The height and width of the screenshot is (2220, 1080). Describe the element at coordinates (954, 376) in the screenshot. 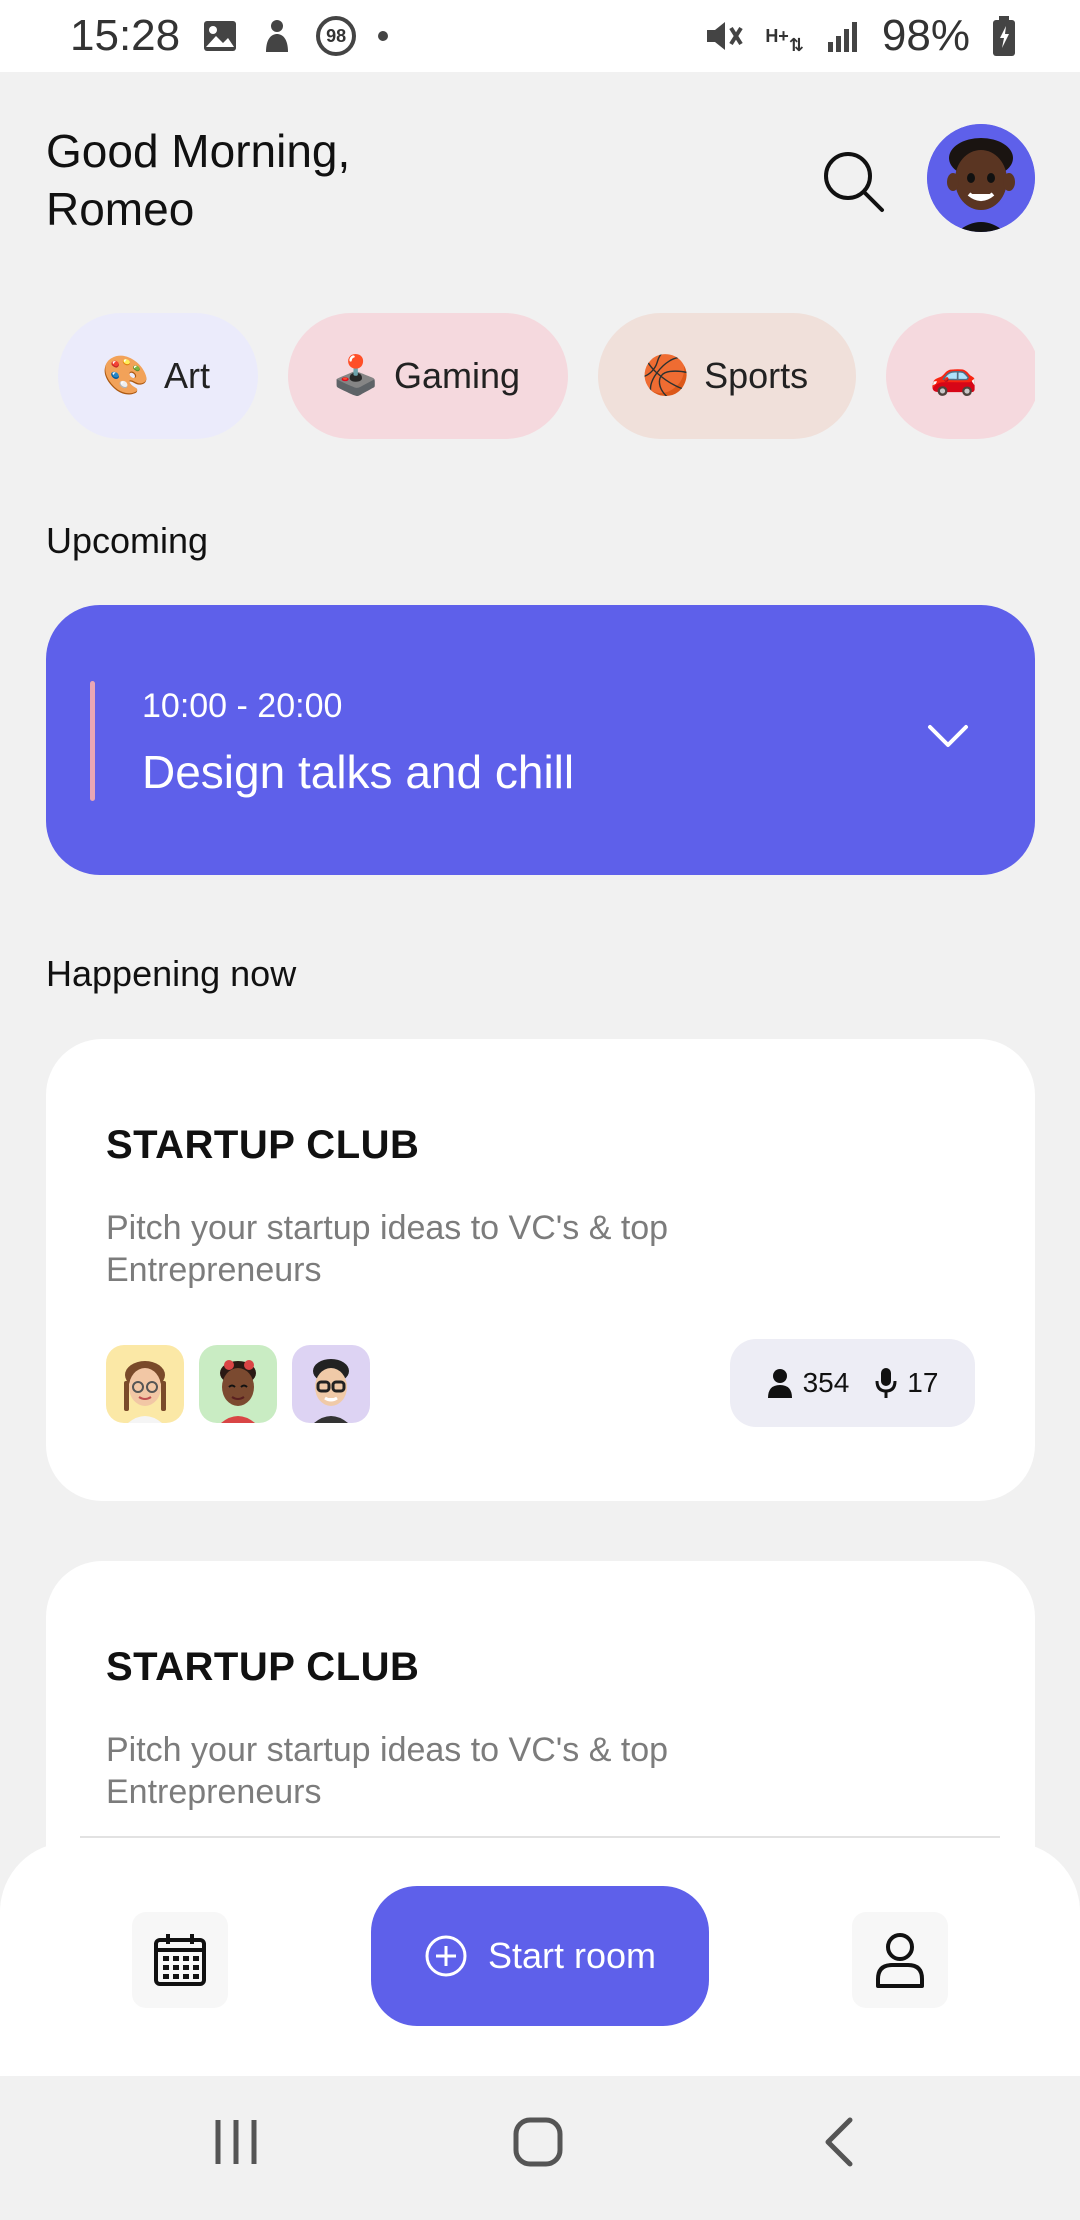

I see `car-icon: 🚗` at that location.